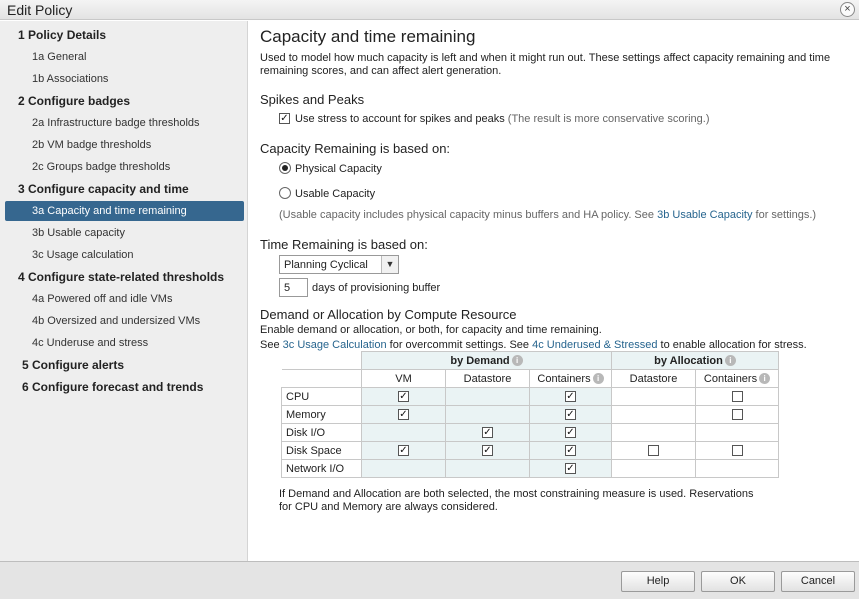  Describe the element at coordinates (124, 167) in the screenshot. I see `sidebar-item-2c: 2c Groups badge thresholds` at that location.